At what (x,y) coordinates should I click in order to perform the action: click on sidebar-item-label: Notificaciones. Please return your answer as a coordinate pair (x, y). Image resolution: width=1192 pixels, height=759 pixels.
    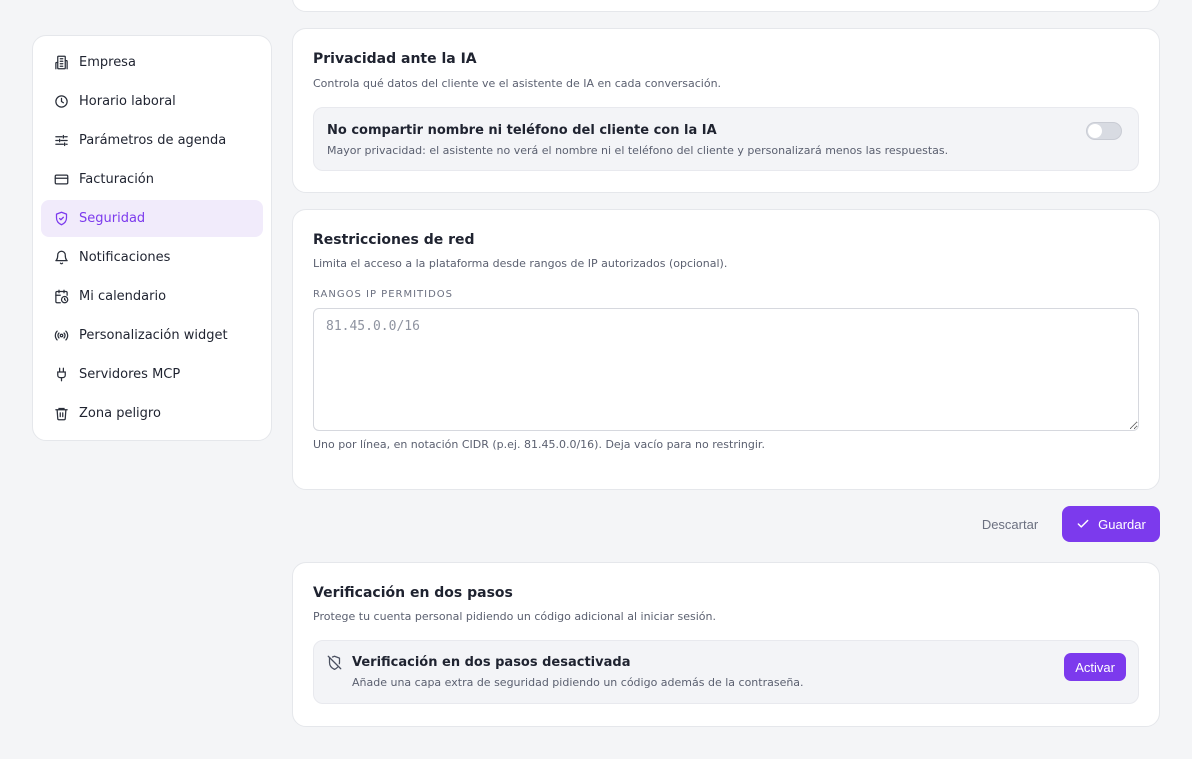
    Looking at the image, I should click on (125, 257).